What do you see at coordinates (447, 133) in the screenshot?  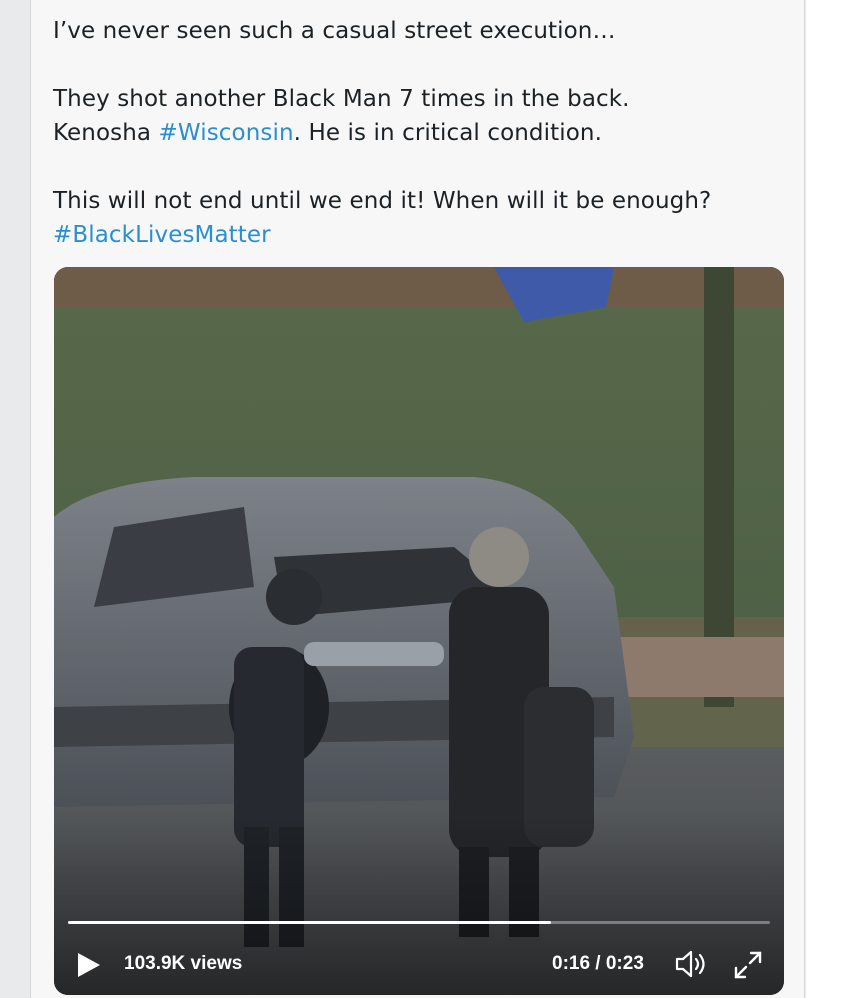 I see `tweet-line-3-suffix: . He is in critical condition.` at bounding box center [447, 133].